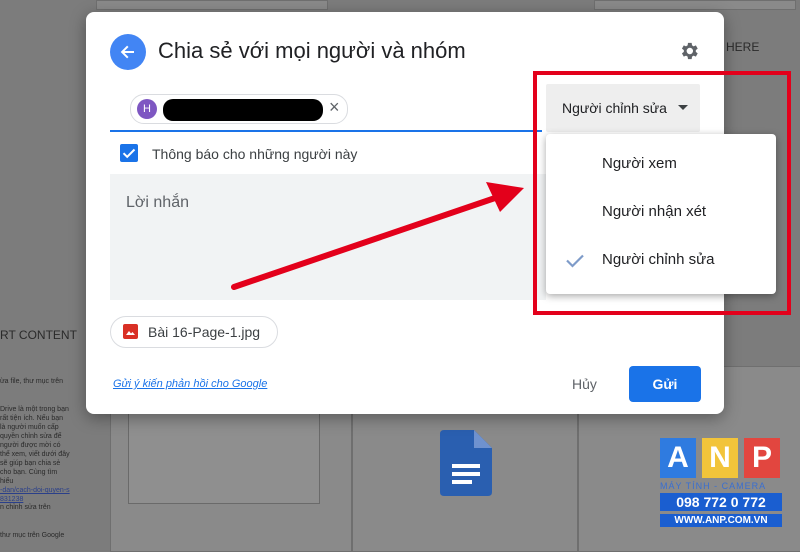  What do you see at coordinates (157, 202) in the screenshot?
I see `message-placeholder: Lời nhắn` at bounding box center [157, 202].